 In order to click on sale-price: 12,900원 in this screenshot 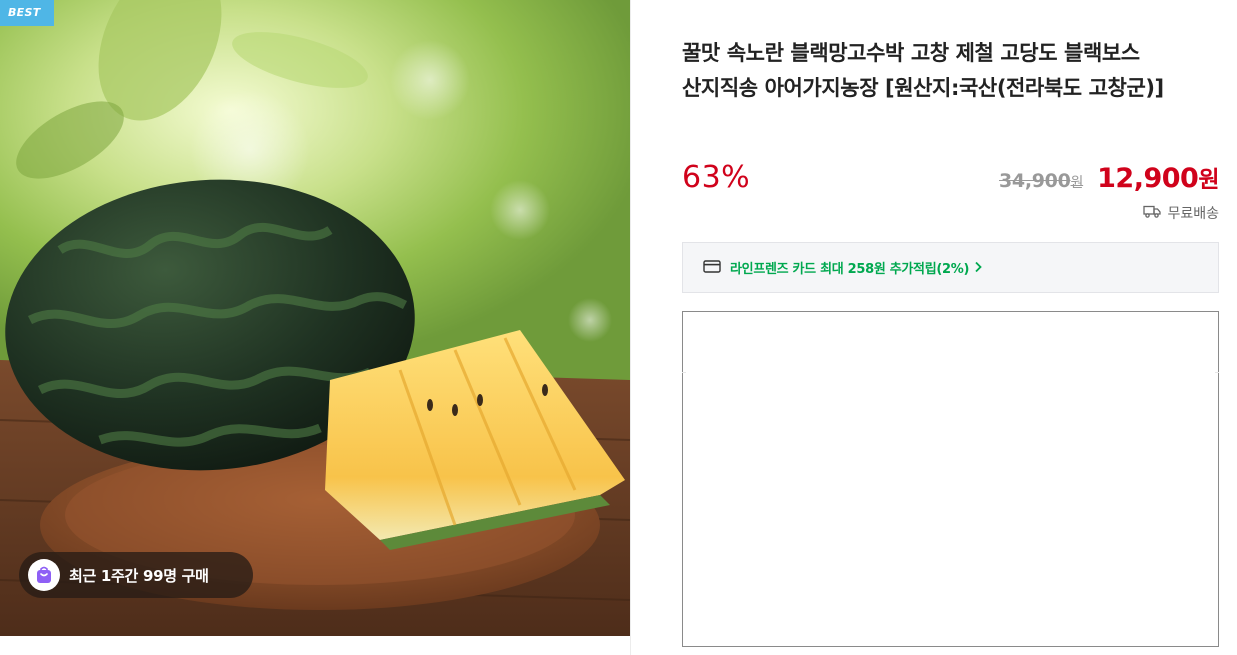, I will do `click(1158, 177)`.